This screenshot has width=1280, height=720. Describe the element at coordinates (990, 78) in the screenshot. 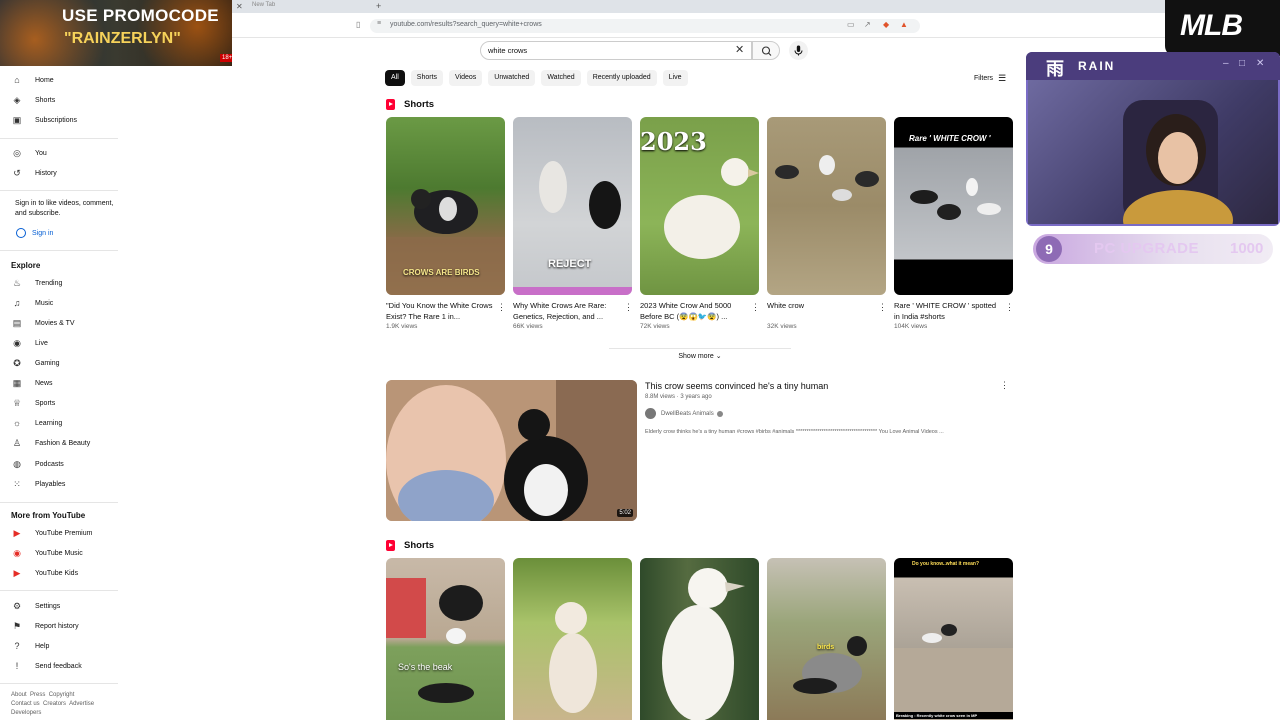

I see `filters-button: Filters ☰` at that location.